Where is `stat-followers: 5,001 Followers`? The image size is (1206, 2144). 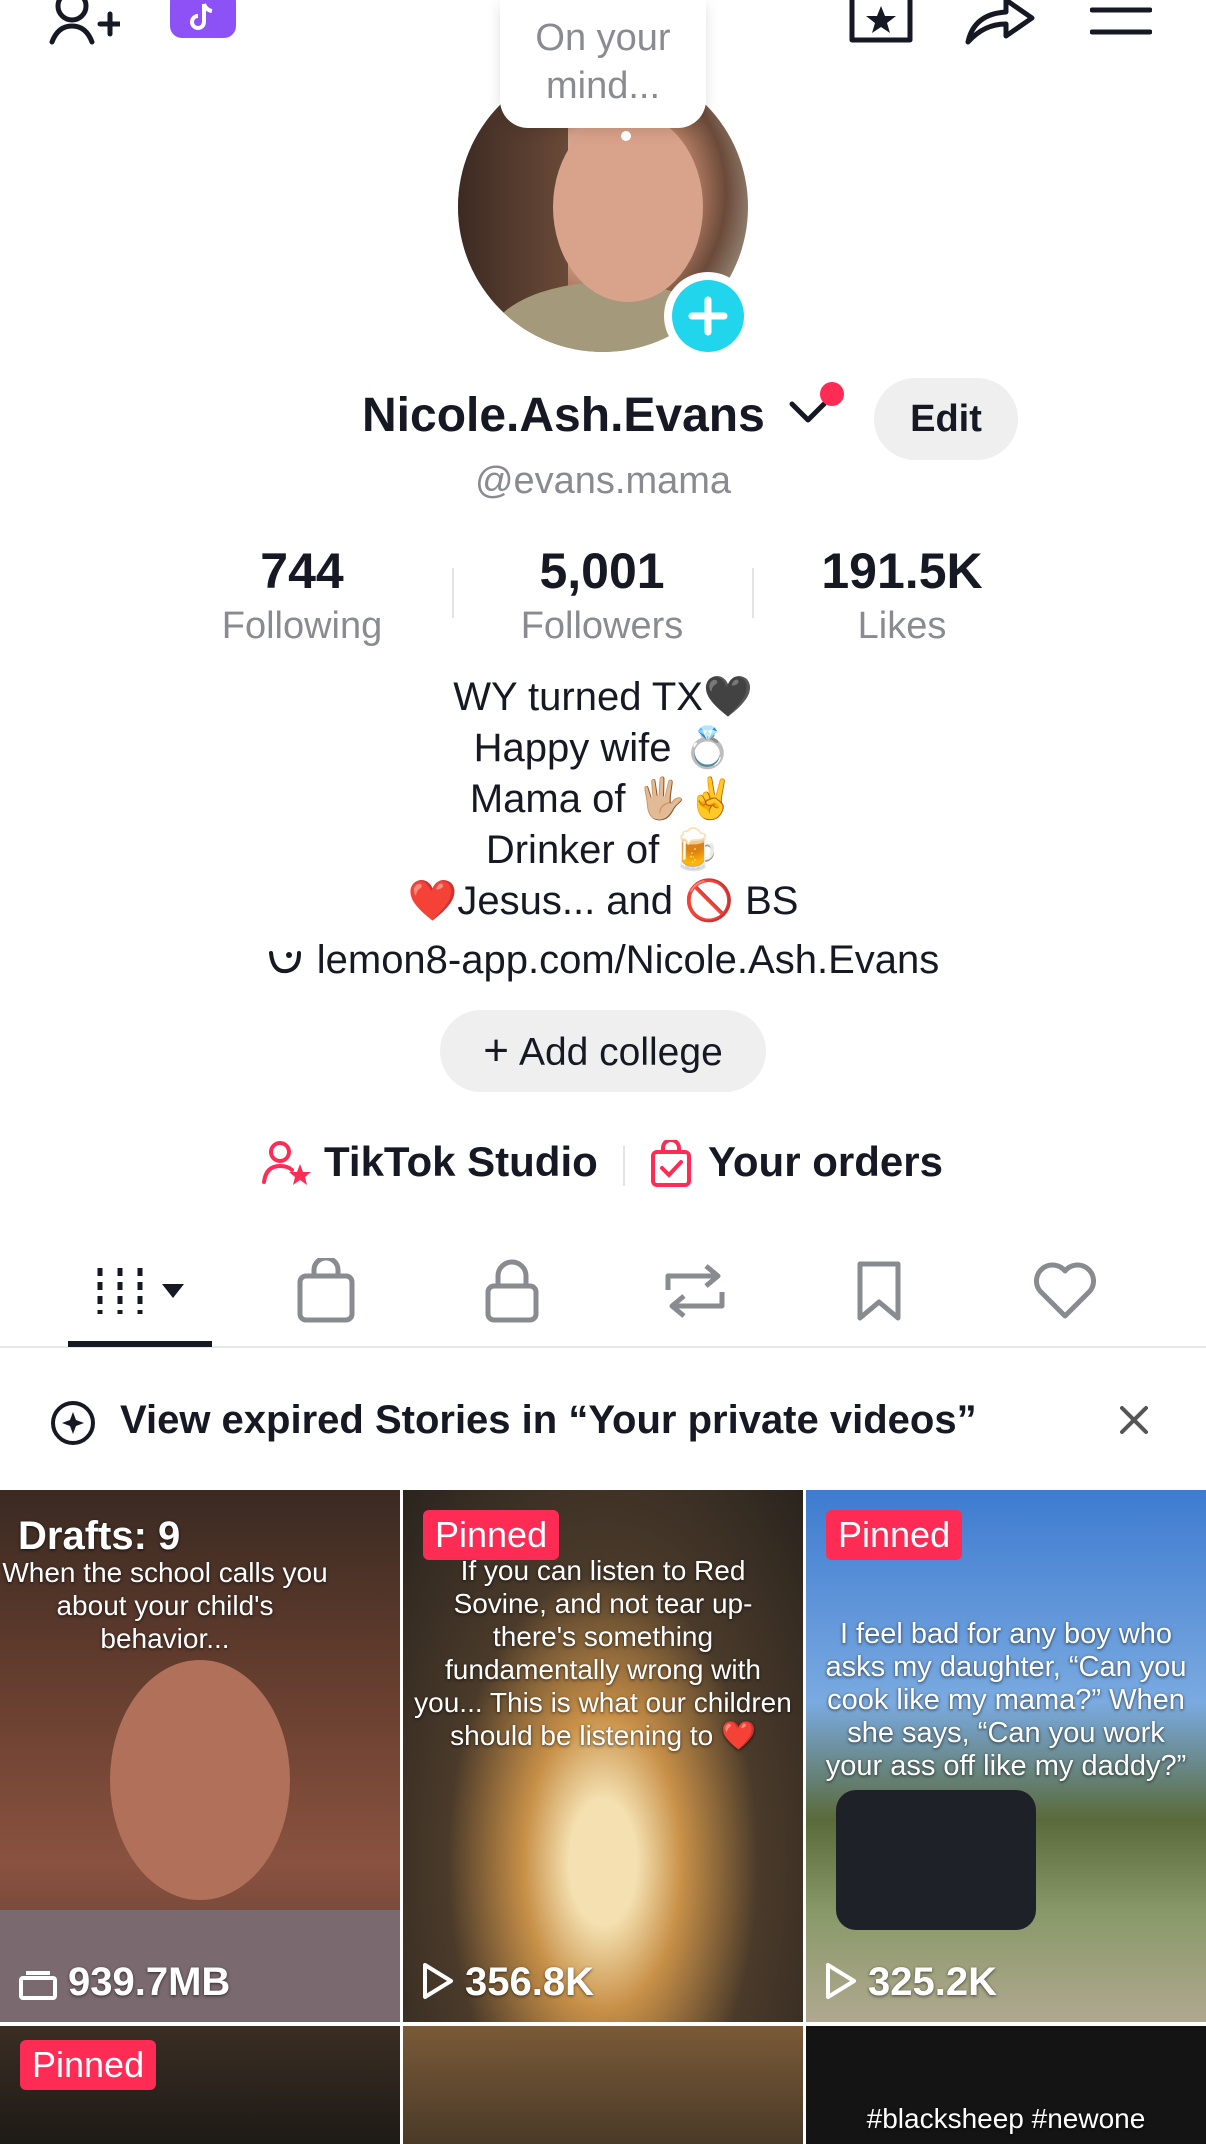 stat-followers: 5,001 Followers is located at coordinates (602, 595).